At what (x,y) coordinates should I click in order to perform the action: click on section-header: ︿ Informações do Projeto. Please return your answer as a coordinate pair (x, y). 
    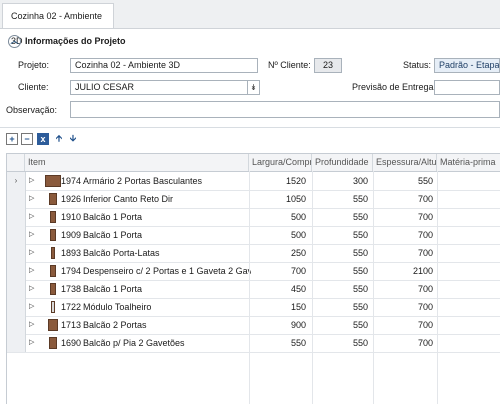
    Looking at the image, I should click on (67, 41).